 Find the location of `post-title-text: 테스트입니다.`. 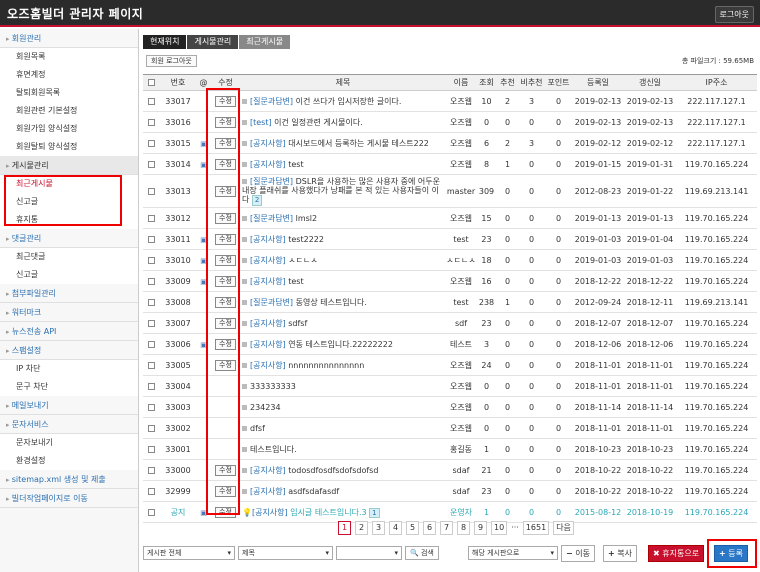

post-title-text: 테스트입니다. is located at coordinates (273, 449).